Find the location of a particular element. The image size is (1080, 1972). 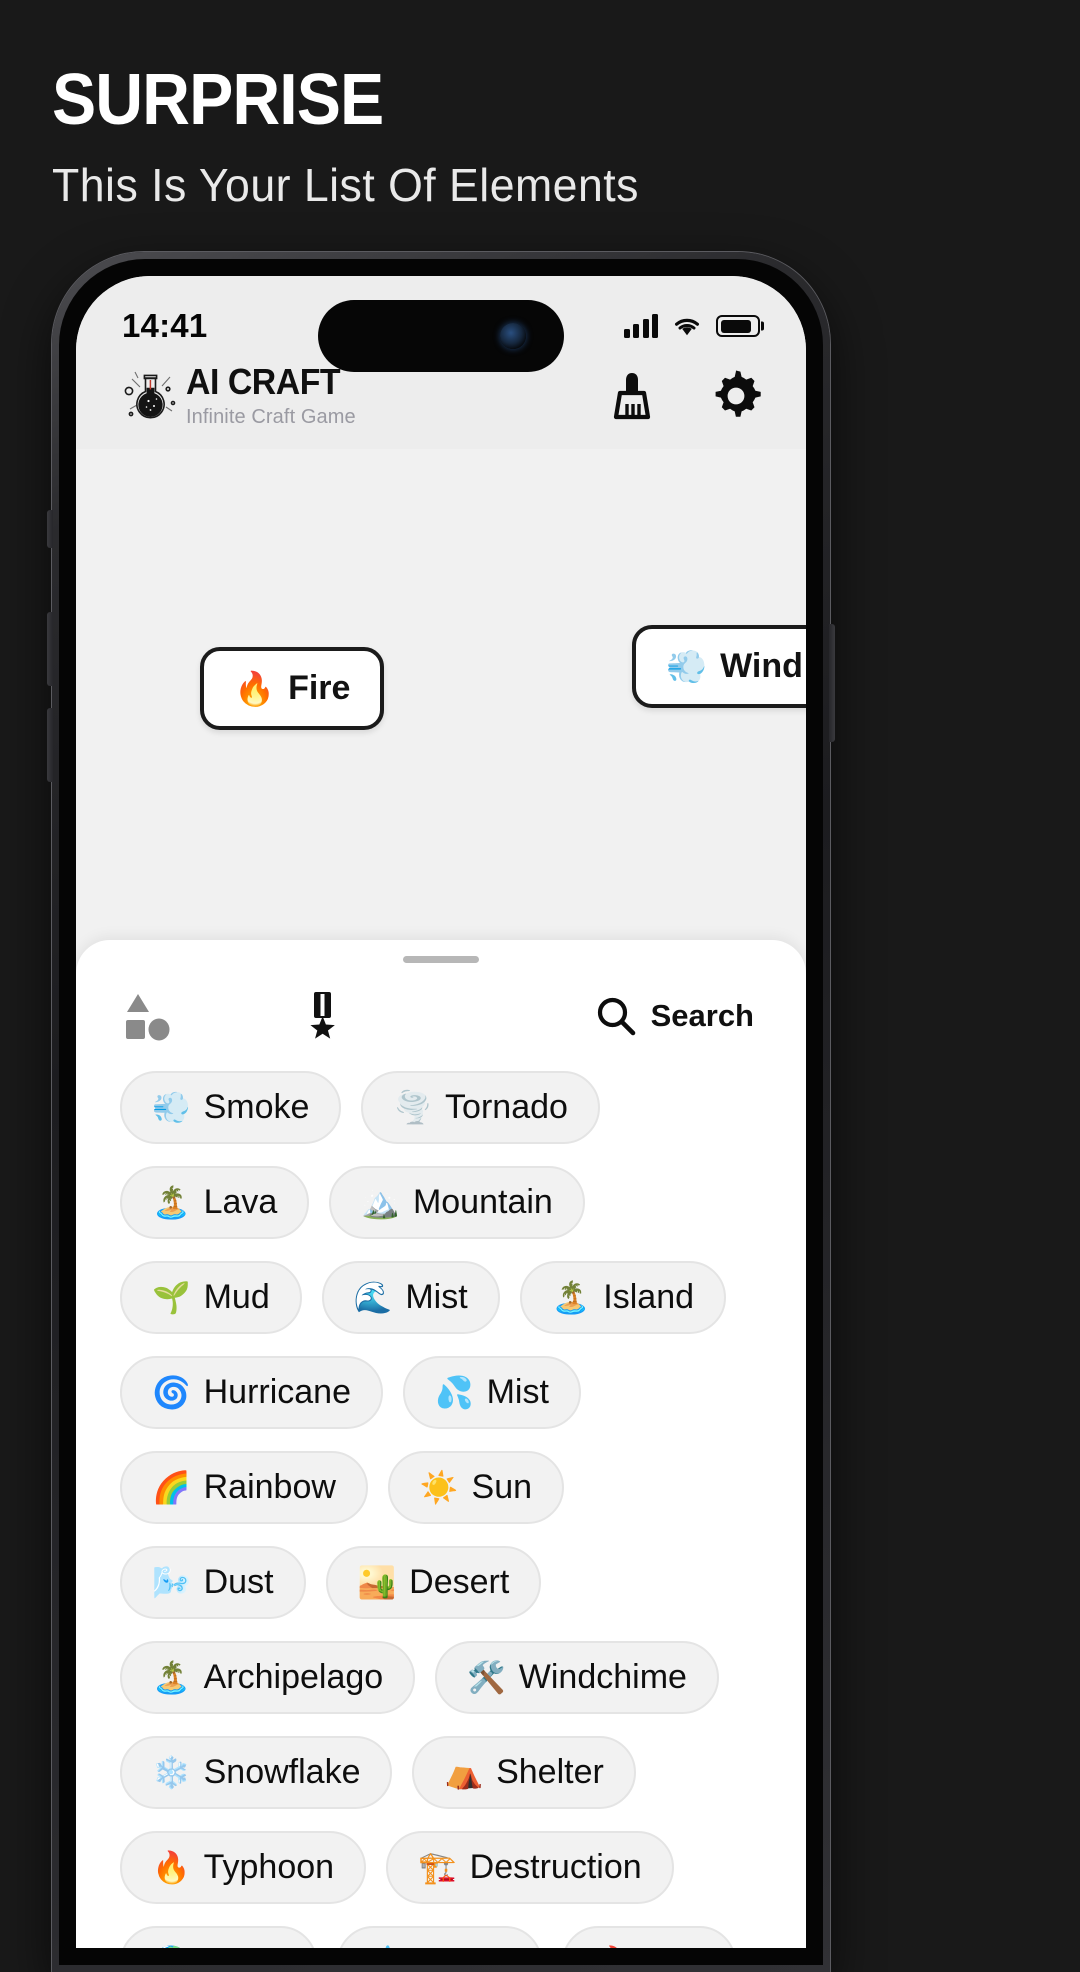

dynamic-island is located at coordinates (441, 336).